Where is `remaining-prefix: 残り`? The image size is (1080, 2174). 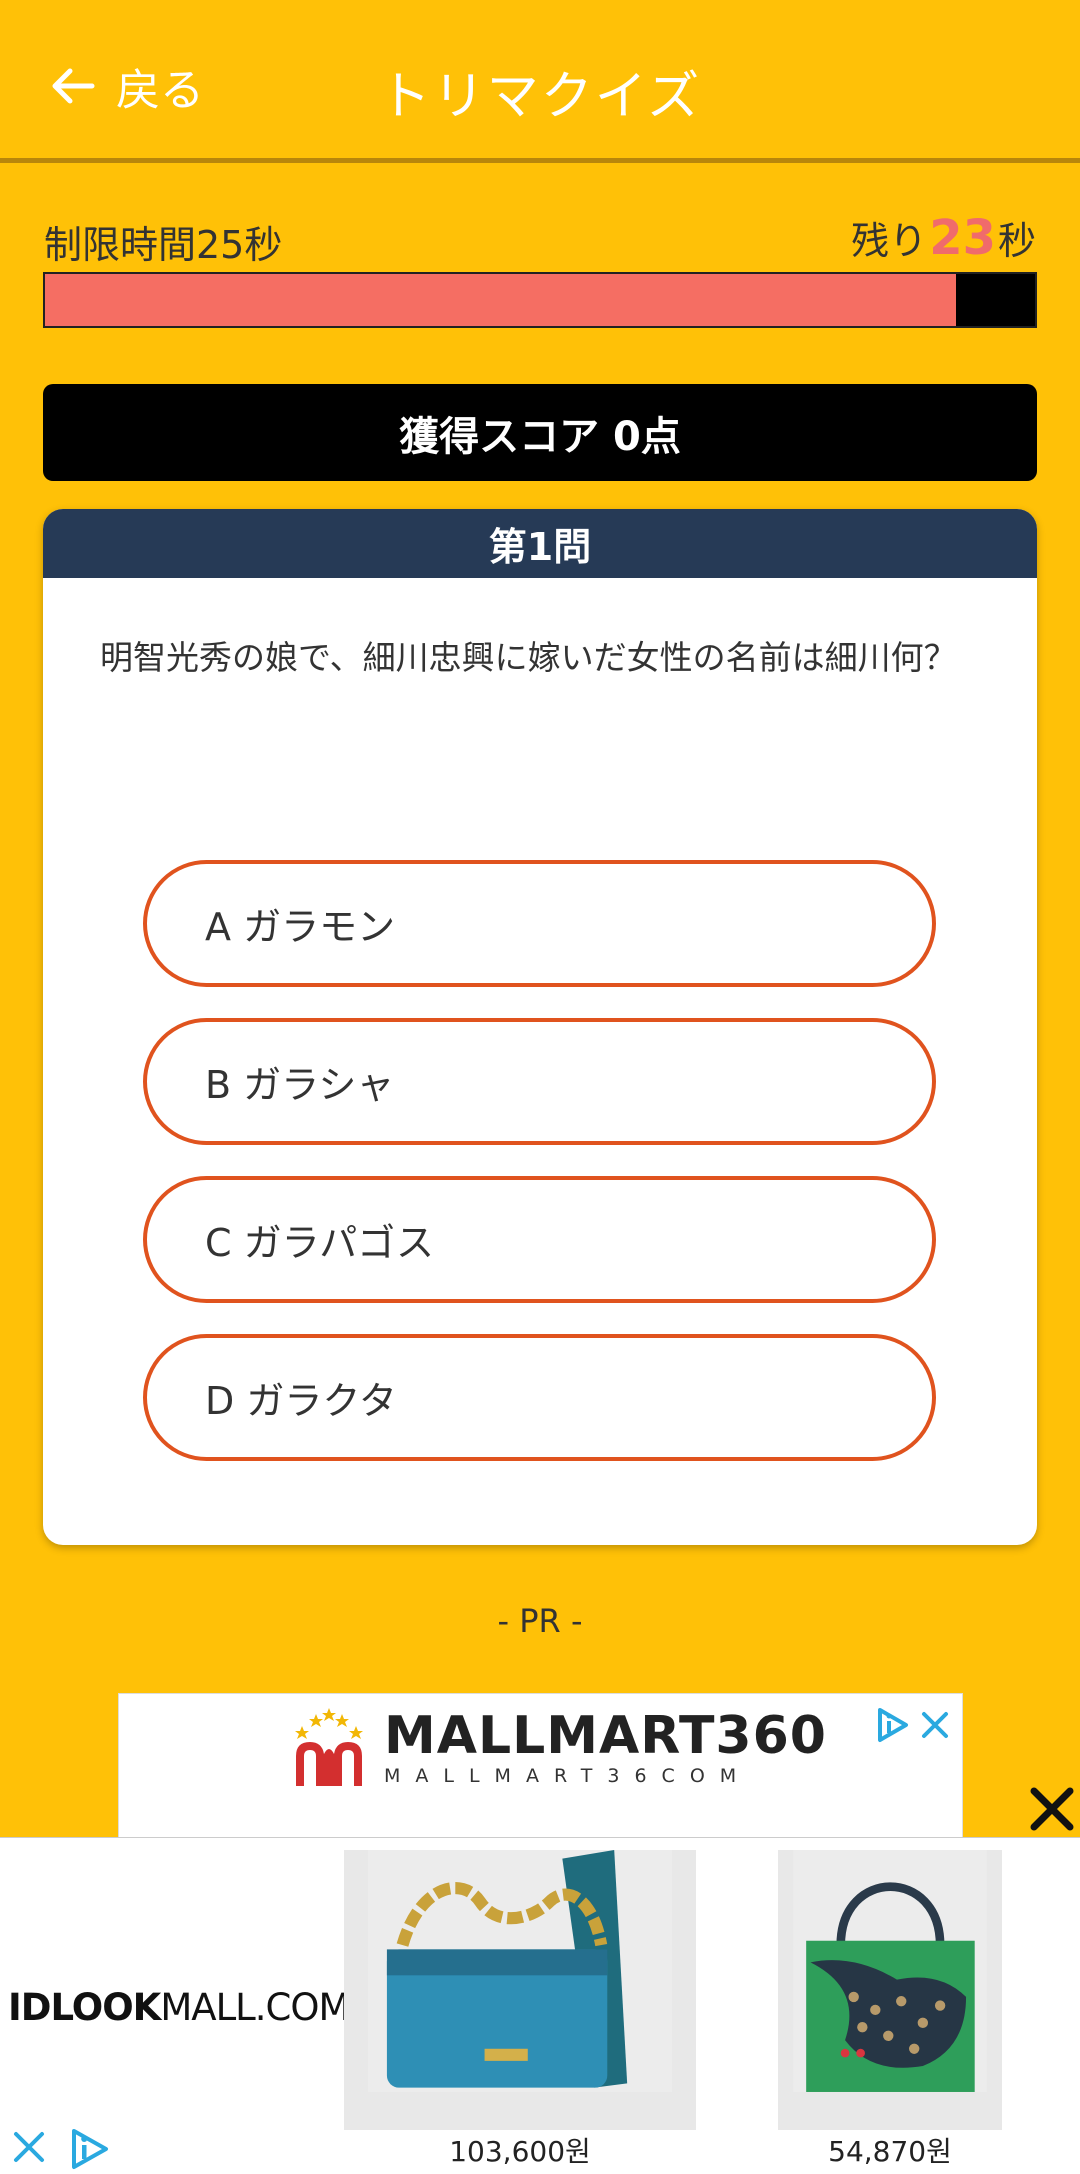
remaining-prefix: 残り is located at coordinates (889, 241).